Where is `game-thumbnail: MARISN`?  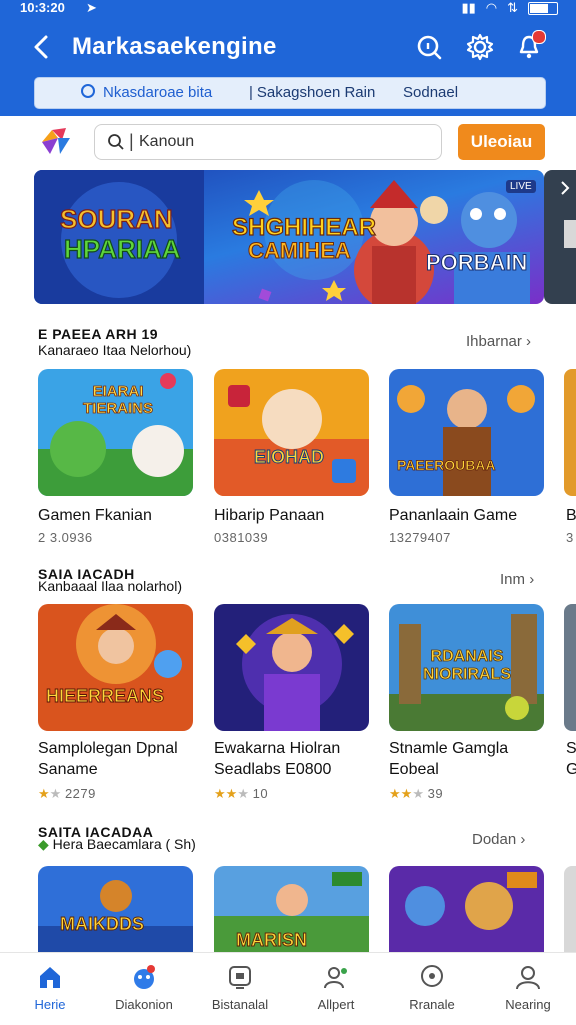 game-thumbnail: MARISN is located at coordinates (291, 909).